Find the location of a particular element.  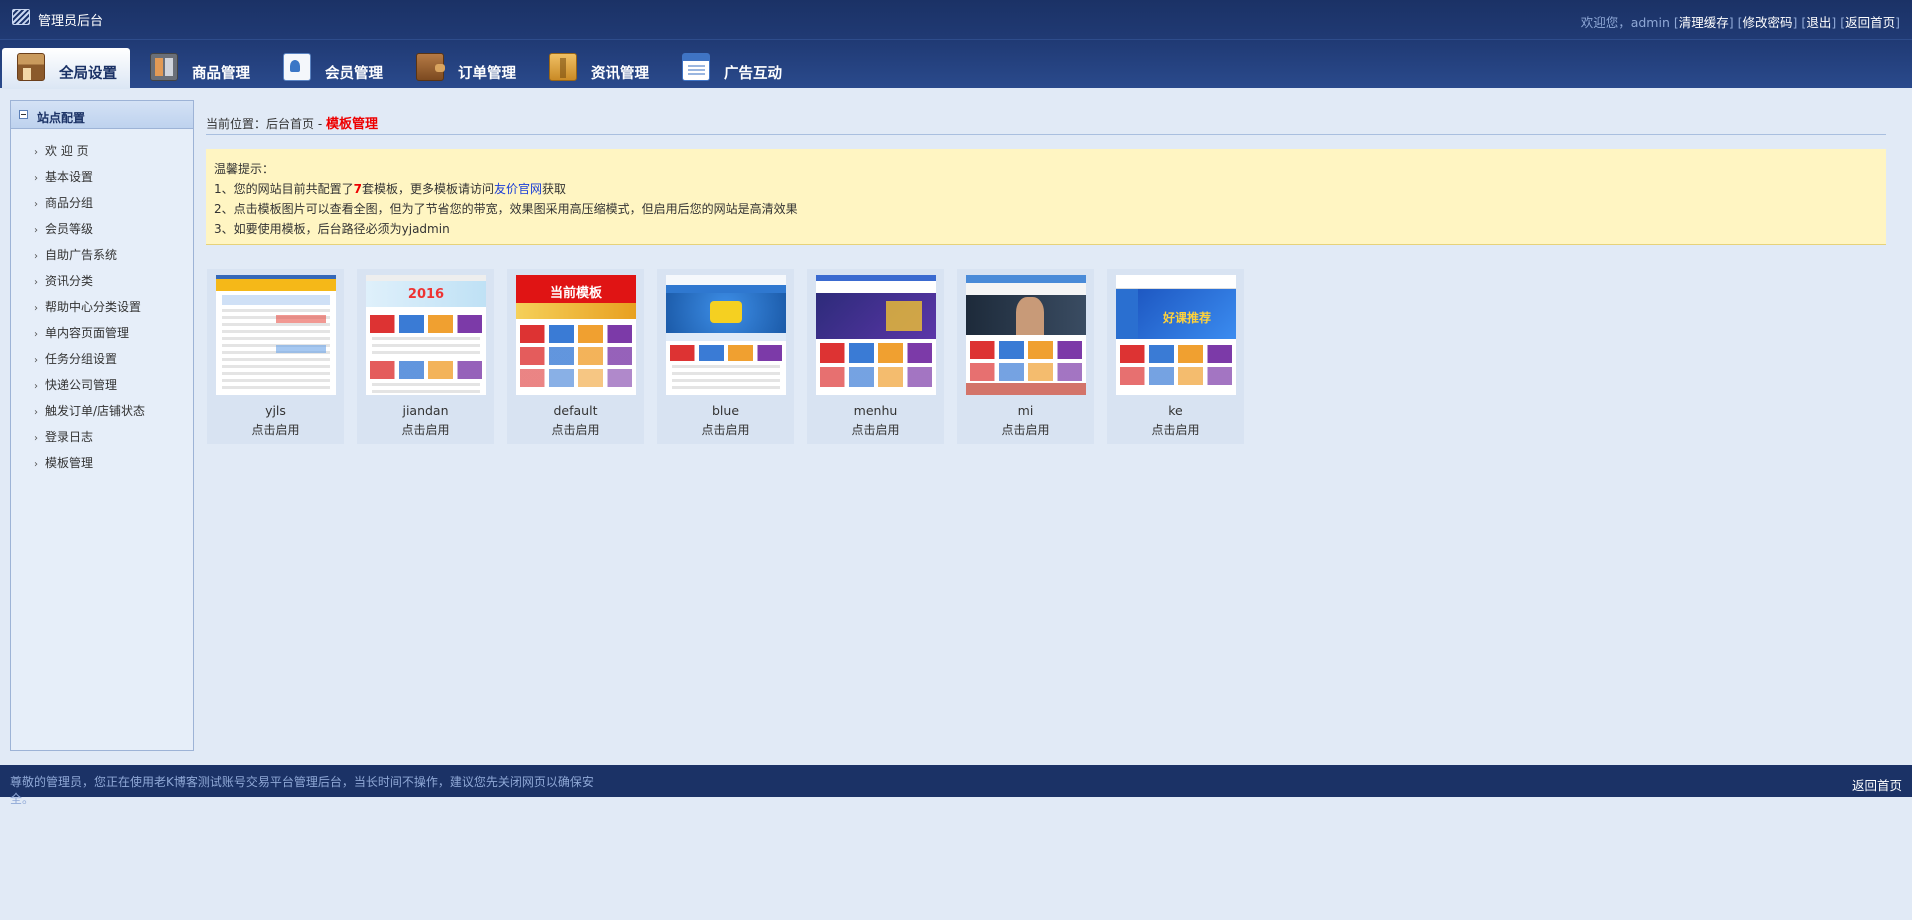

template-card-default: 当前模板 default 点击启用 is located at coordinates (575, 356).